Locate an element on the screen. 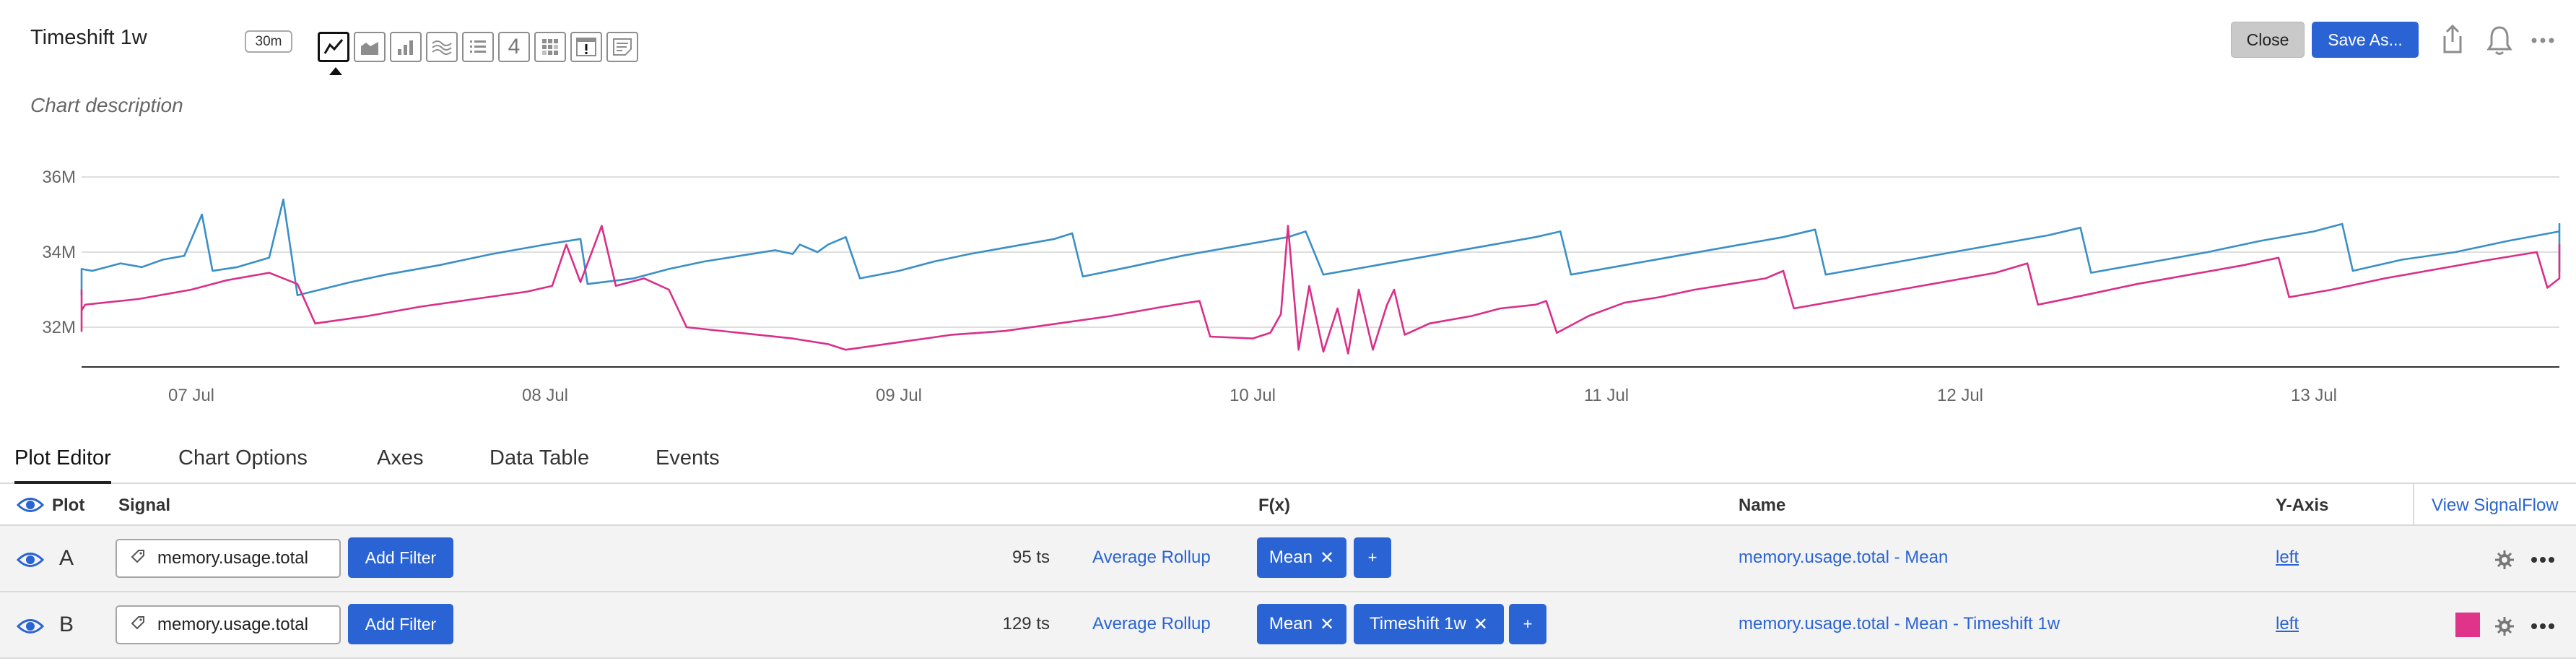 This screenshot has width=2576, height=666. share-icon is located at coordinates (2452, 39).